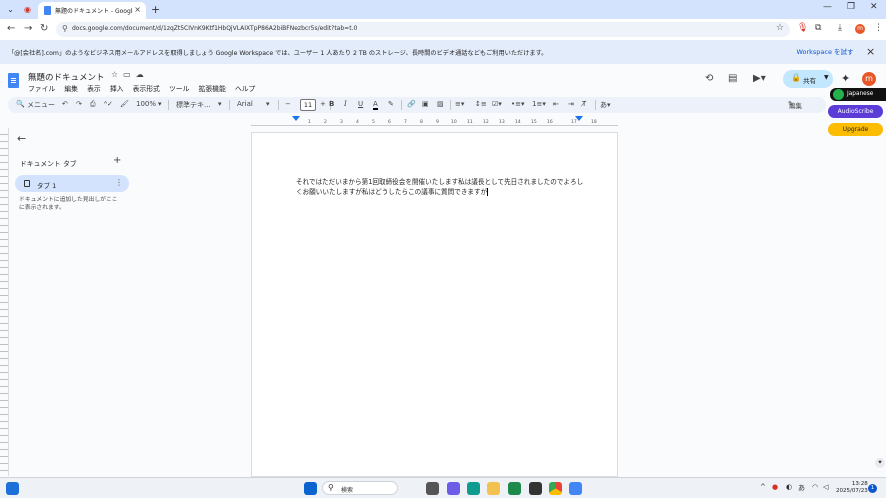 The height and width of the screenshot is (498, 886). I want to click on volume-icon: ◁, so click(825, 487).